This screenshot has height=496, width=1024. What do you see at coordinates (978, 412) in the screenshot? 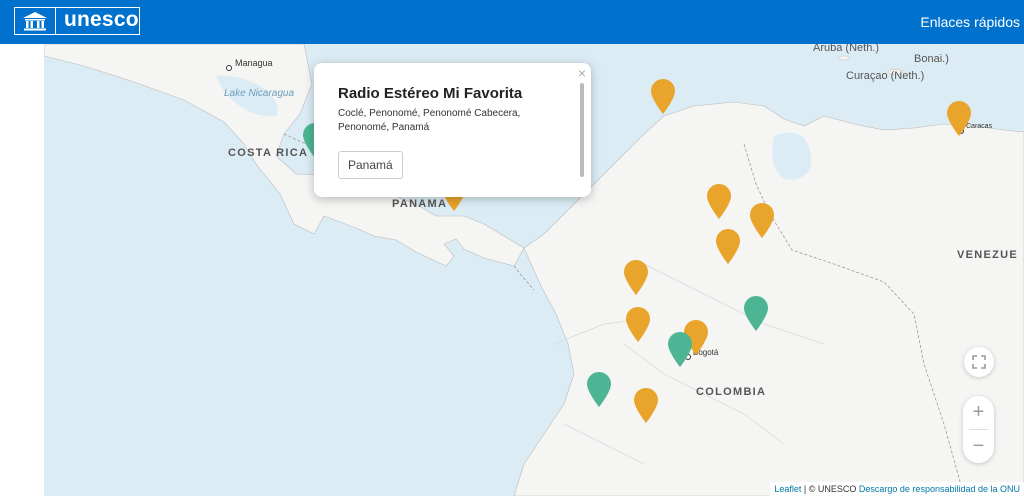
I see `zoom-in-button: +` at bounding box center [978, 412].